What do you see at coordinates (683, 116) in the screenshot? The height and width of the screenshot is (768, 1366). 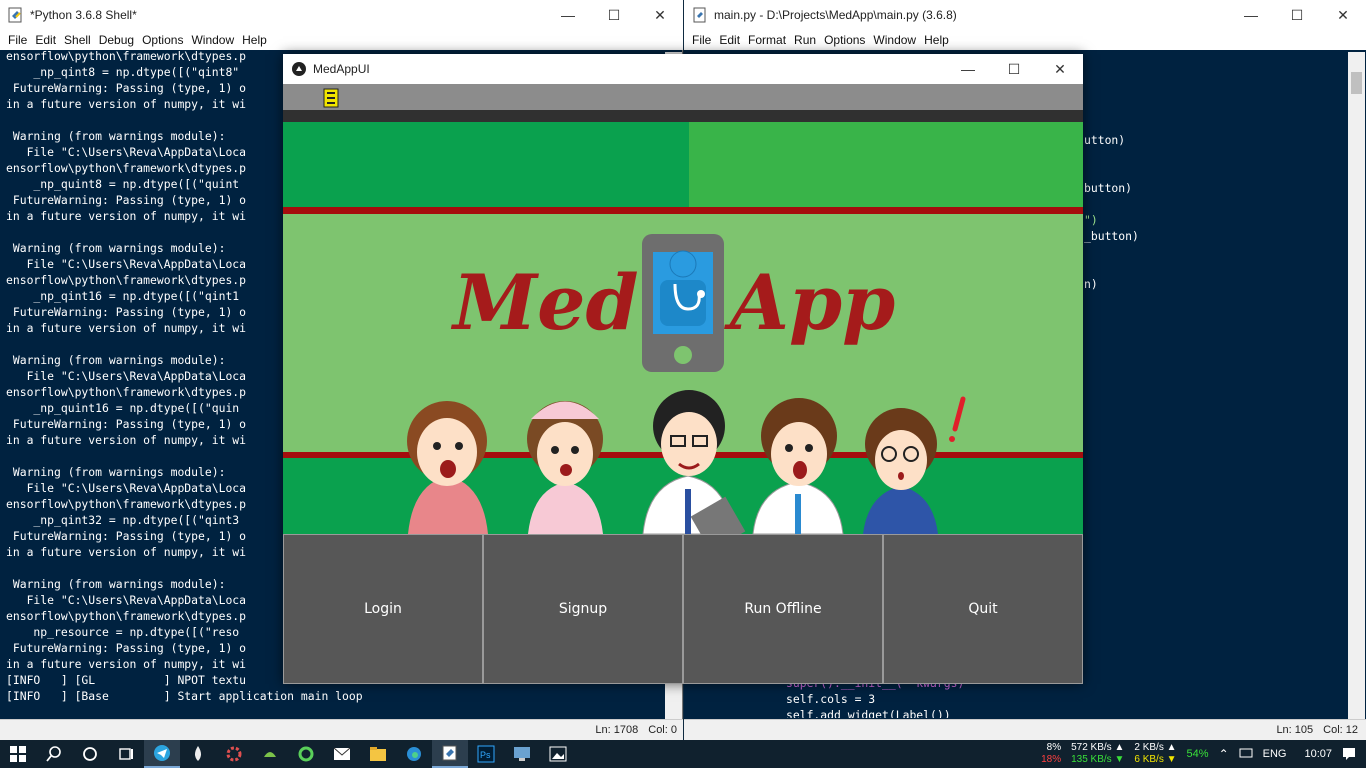 I see `action-bar-divider` at bounding box center [683, 116].